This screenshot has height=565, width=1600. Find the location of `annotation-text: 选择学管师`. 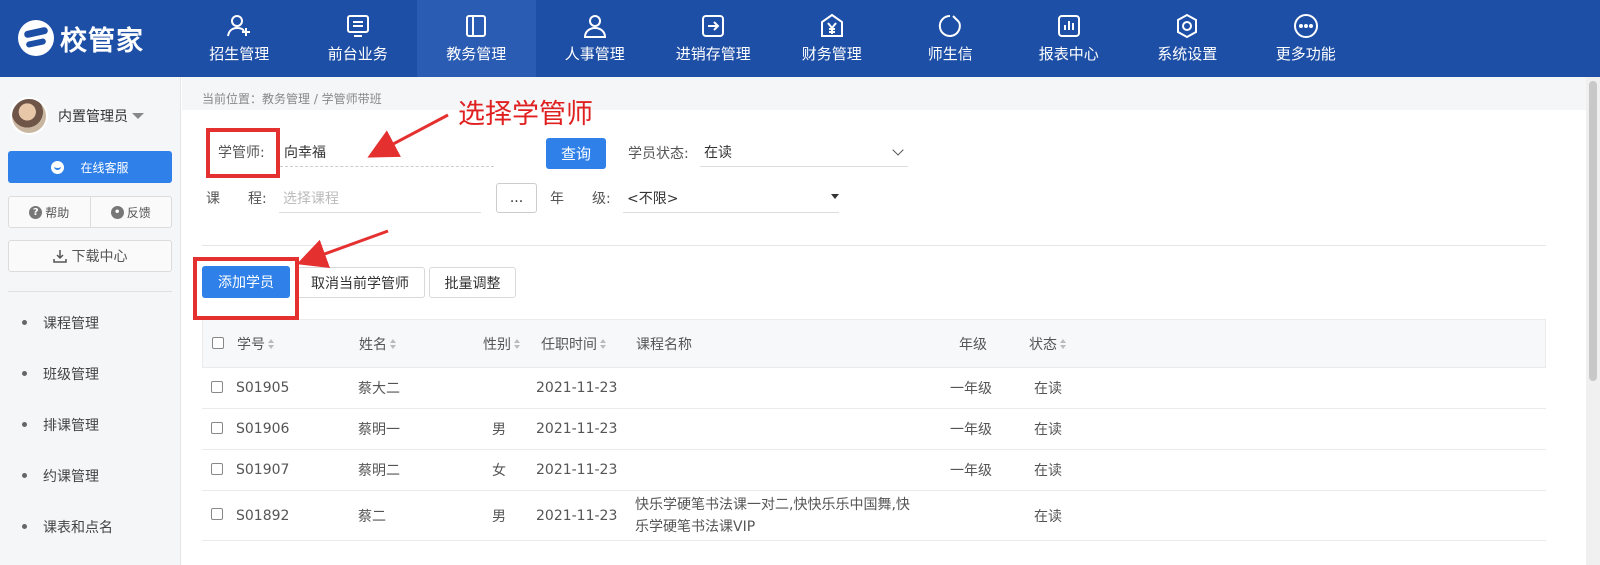

annotation-text: 选择学管师 is located at coordinates (525, 114).